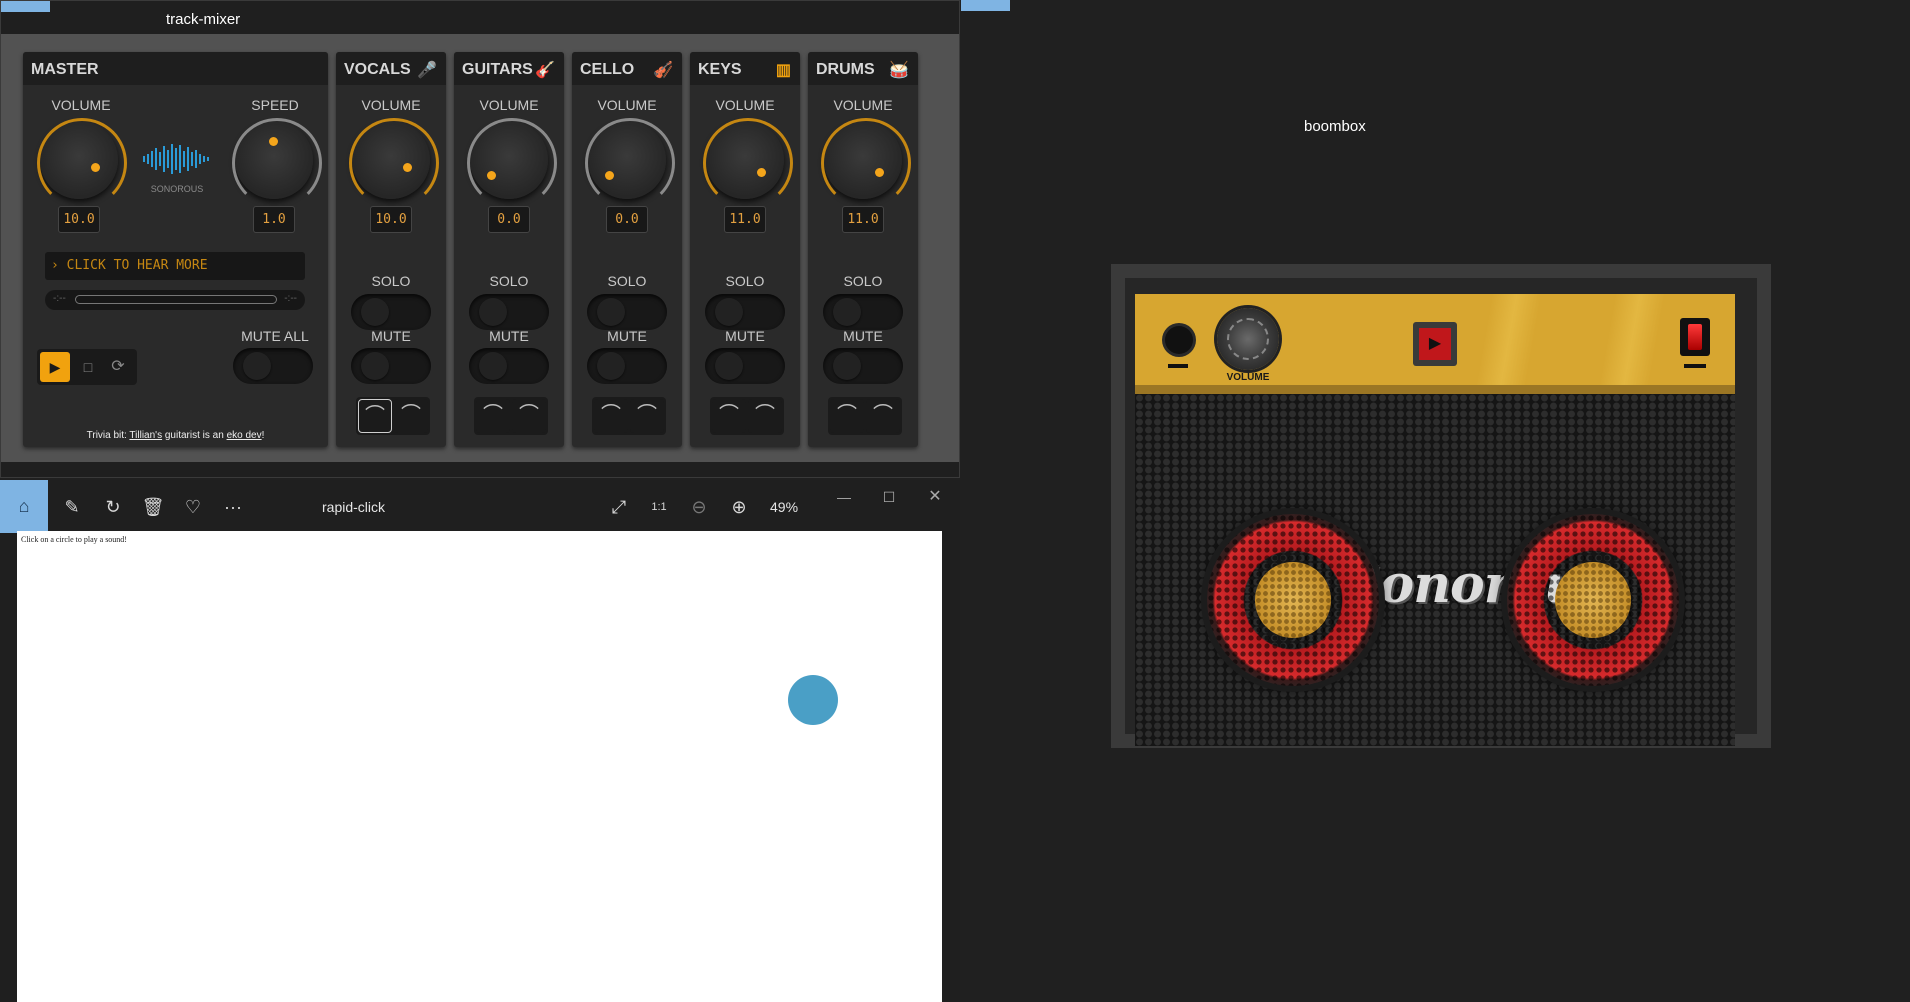 Image resolution: width=1910 pixels, height=1002 pixels. I want to click on transport-controls: ▶ □ ⟳, so click(87, 367).